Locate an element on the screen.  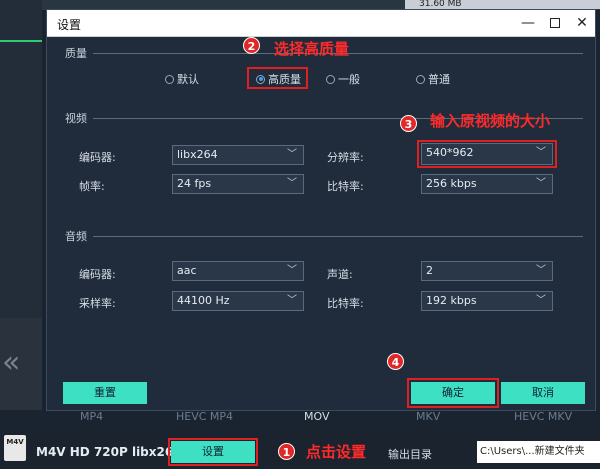
maximize-icon is located at coordinates (555, 23).